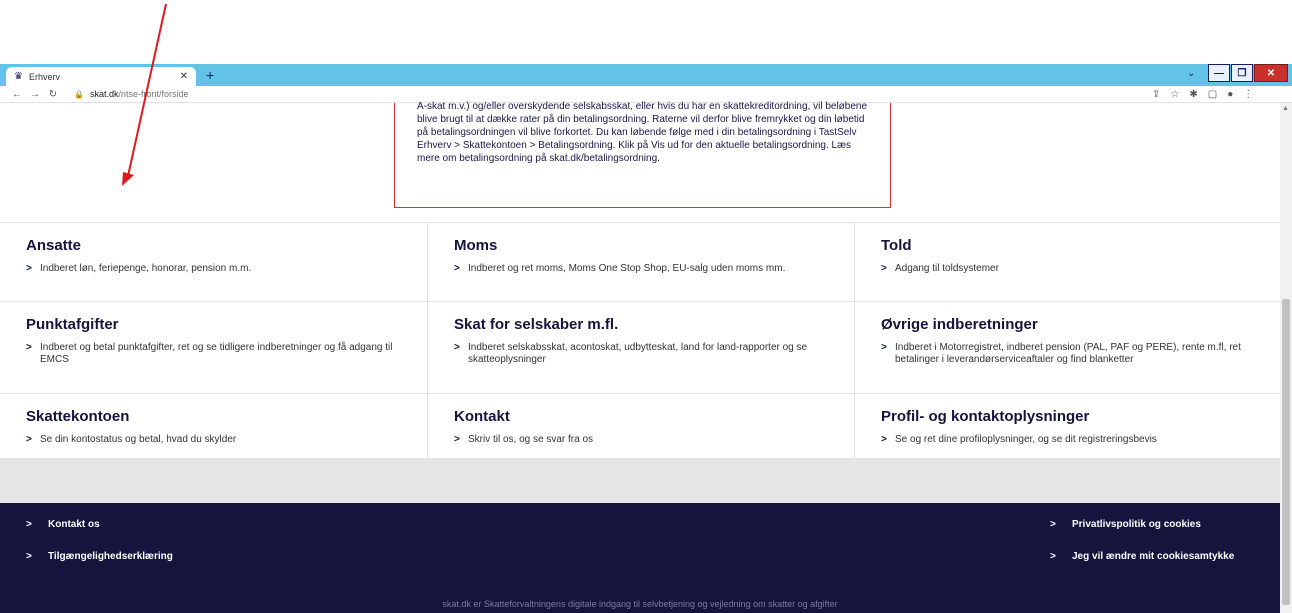 This screenshot has width=1292, height=613. Describe the element at coordinates (79, 94) in the screenshot. I see `lock-icon: 🔒` at that location.